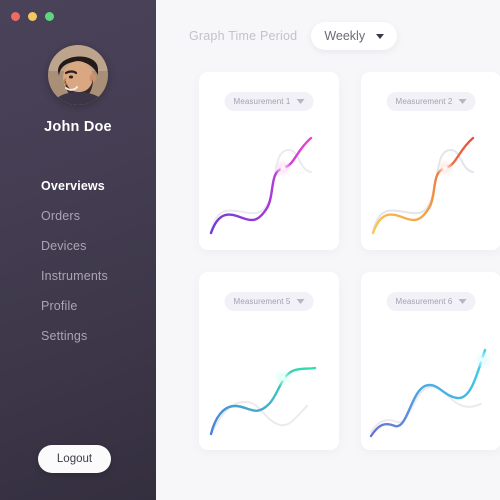  Describe the element at coordinates (15, 16) in the screenshot. I see `close-button` at that location.